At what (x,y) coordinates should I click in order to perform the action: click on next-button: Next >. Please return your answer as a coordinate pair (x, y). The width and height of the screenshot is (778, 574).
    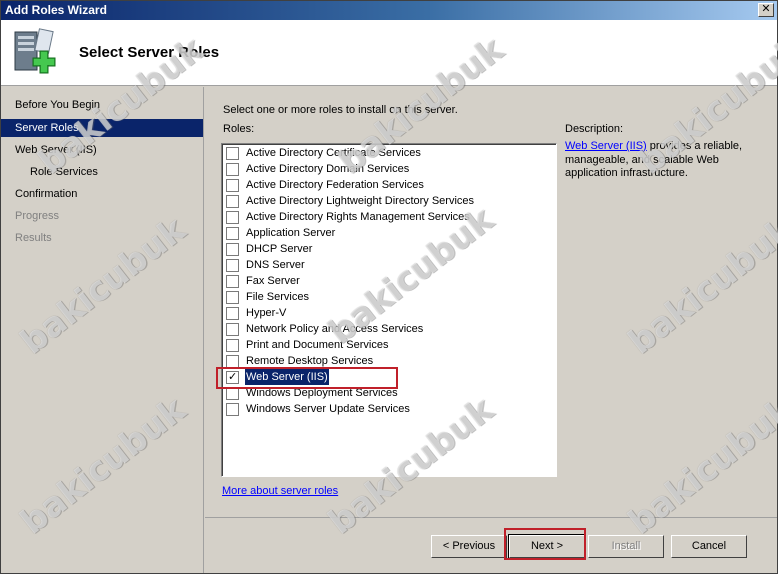
    Looking at the image, I should click on (547, 546).